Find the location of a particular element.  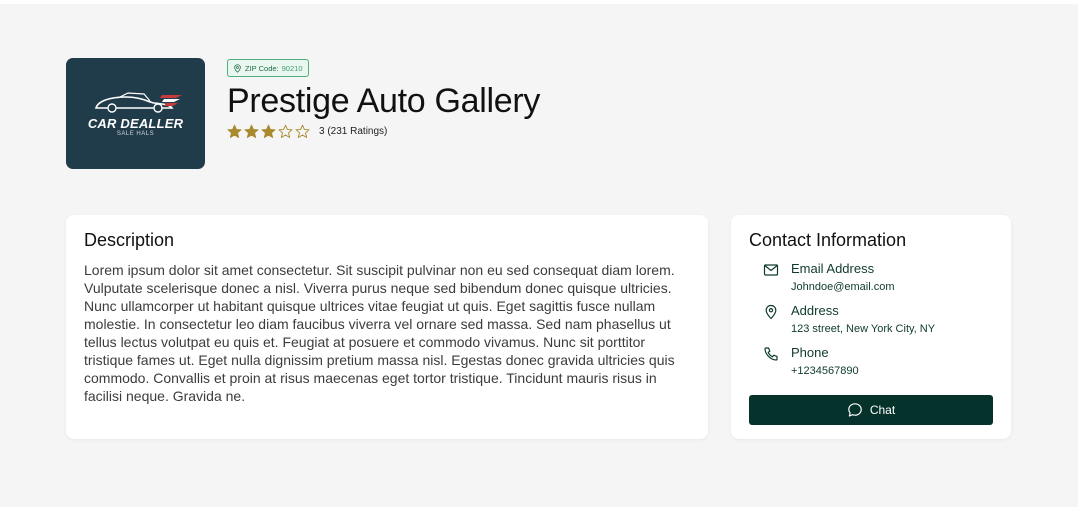

zip-code-value: 90210 is located at coordinates (292, 68).